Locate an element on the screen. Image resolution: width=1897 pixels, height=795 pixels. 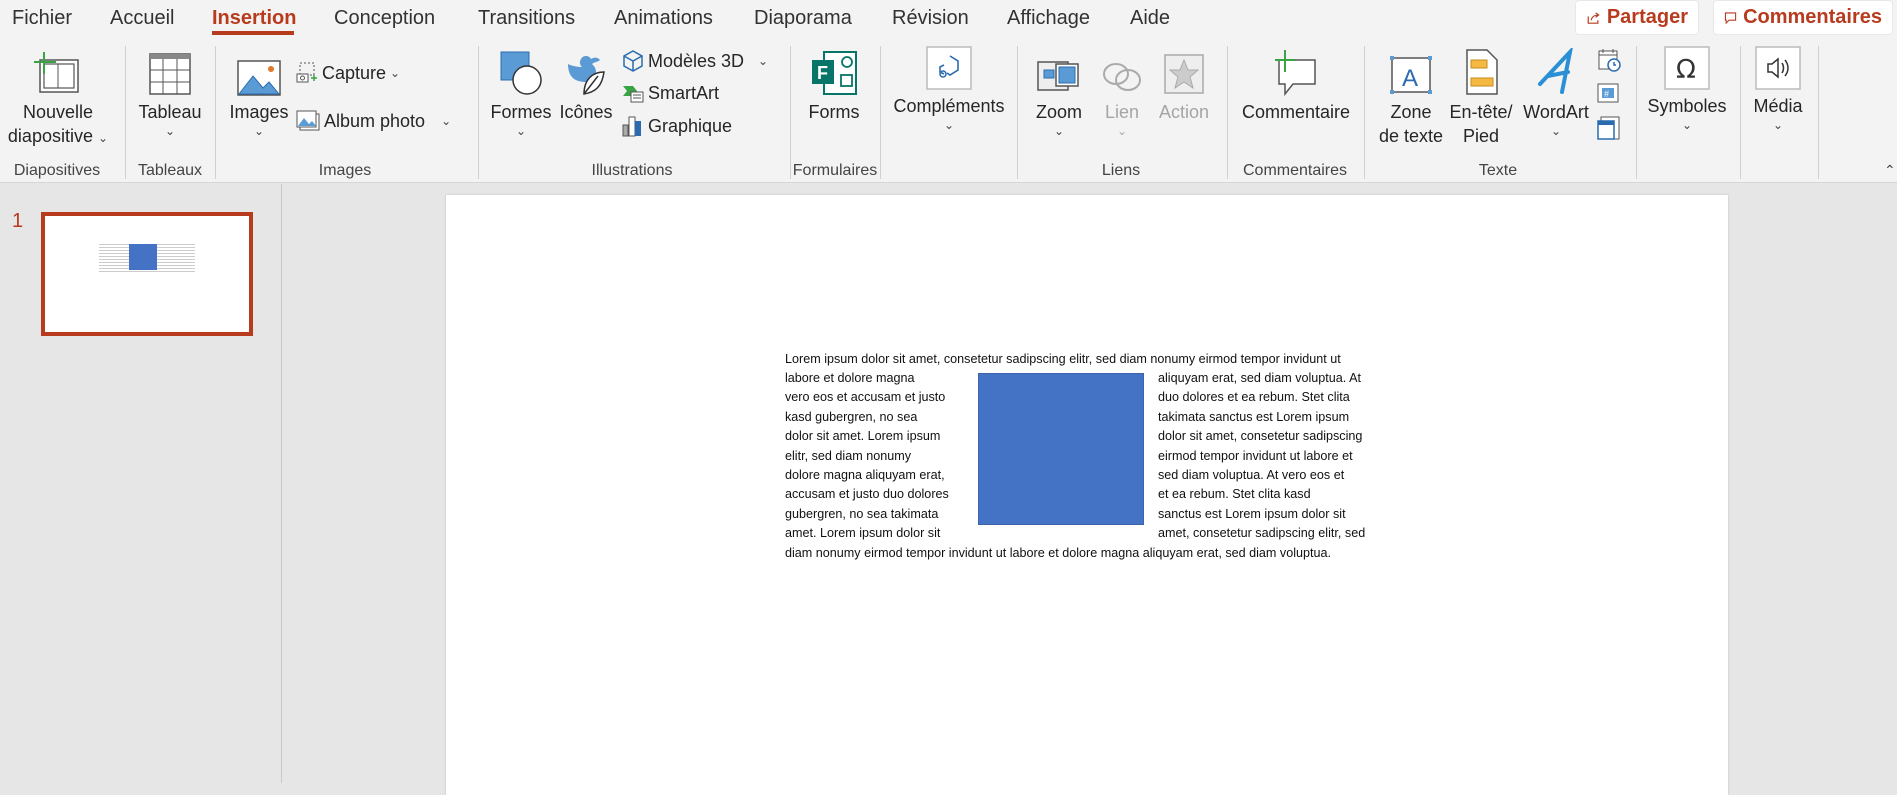
forms-icon: F is located at coordinates (834, 73).